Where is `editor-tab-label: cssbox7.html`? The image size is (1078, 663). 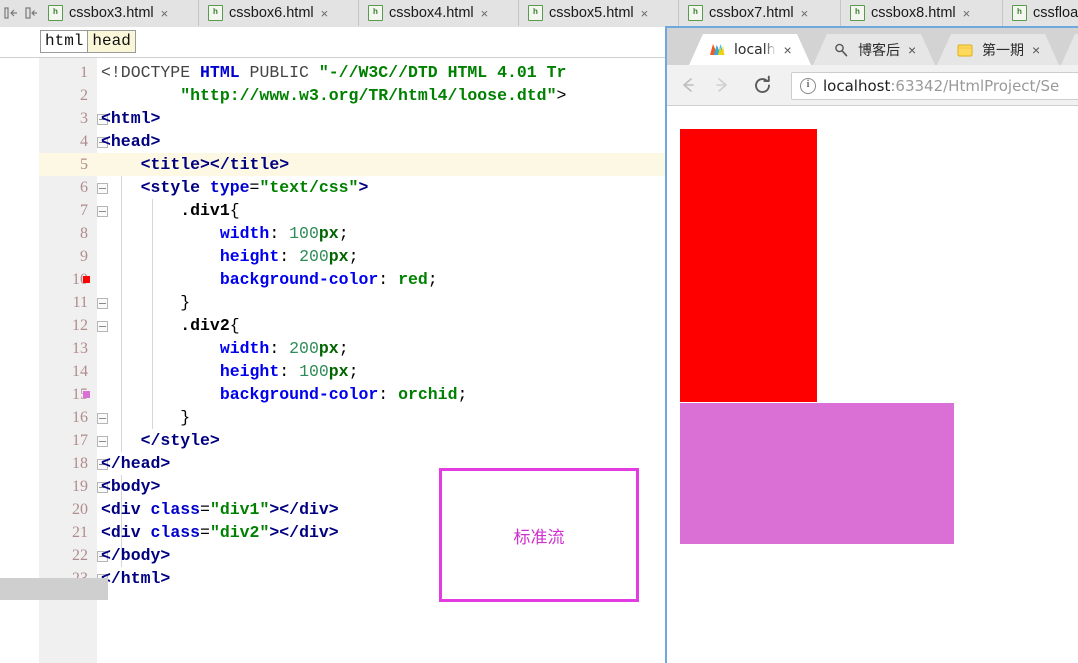
editor-tab-label: cssbox7.html is located at coordinates (751, 13).